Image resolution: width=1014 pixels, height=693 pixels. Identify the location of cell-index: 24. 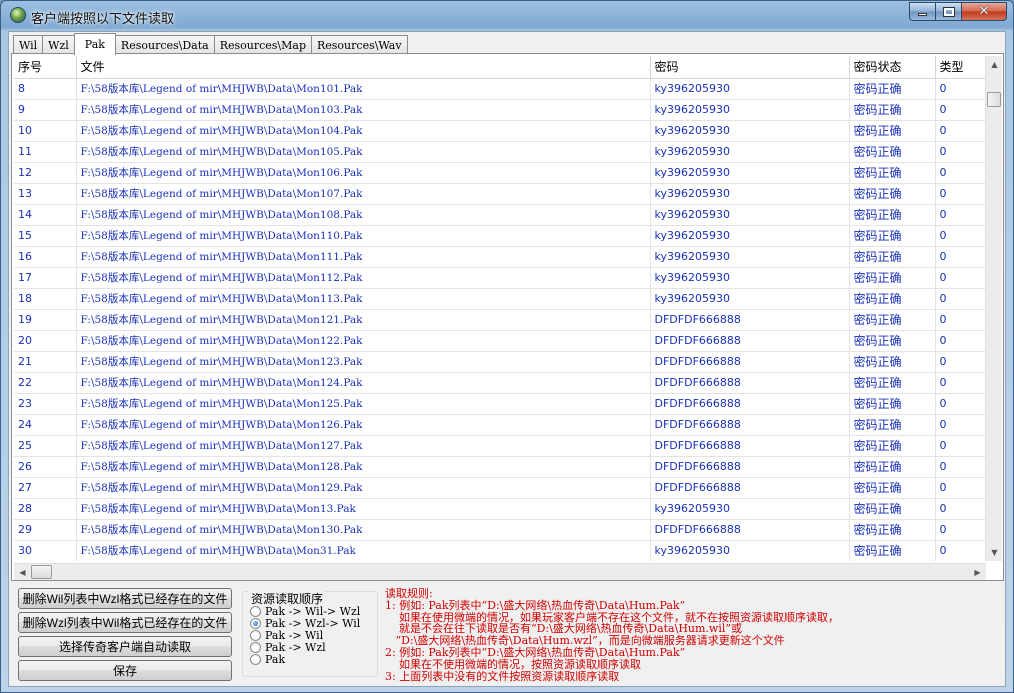
(45, 425).